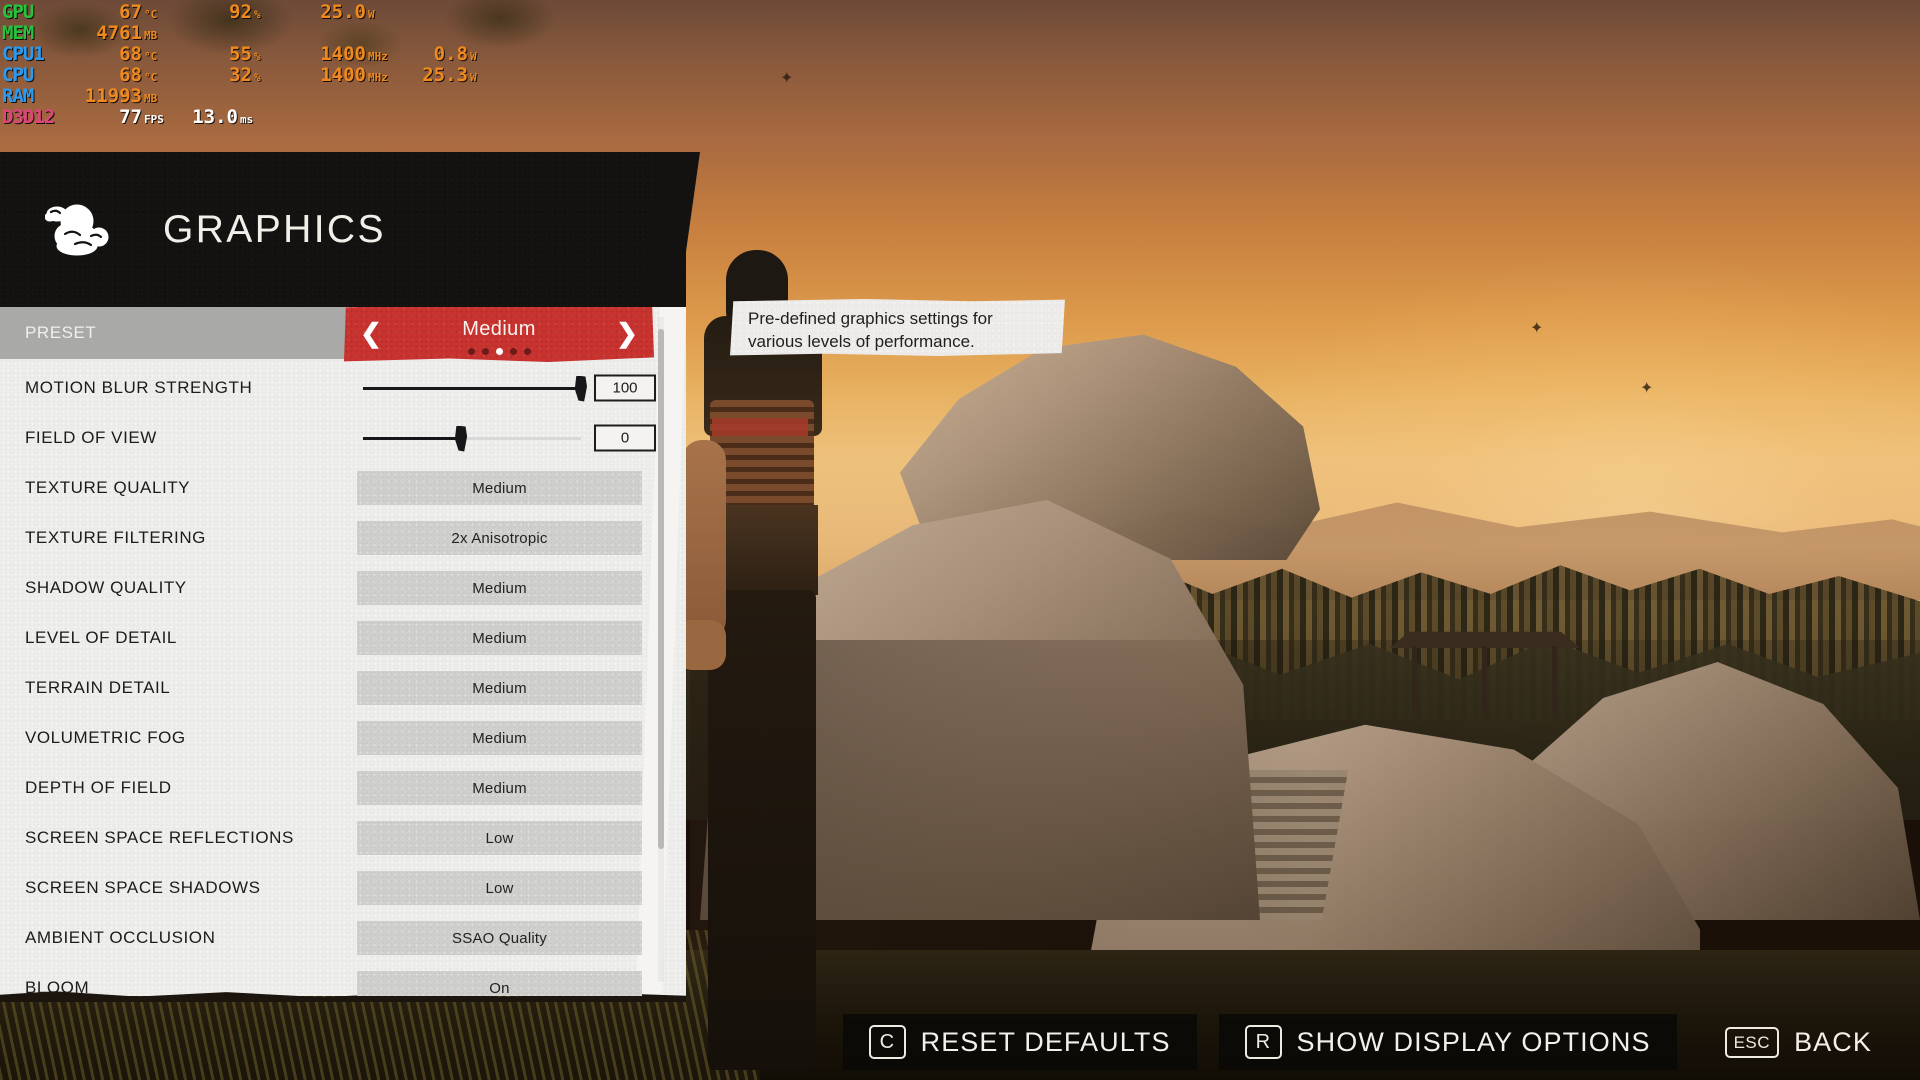 This screenshot has height=1080, width=1920. Describe the element at coordinates (98, 787) in the screenshot. I see `setting-label: DEPTH OF FIELD` at that location.